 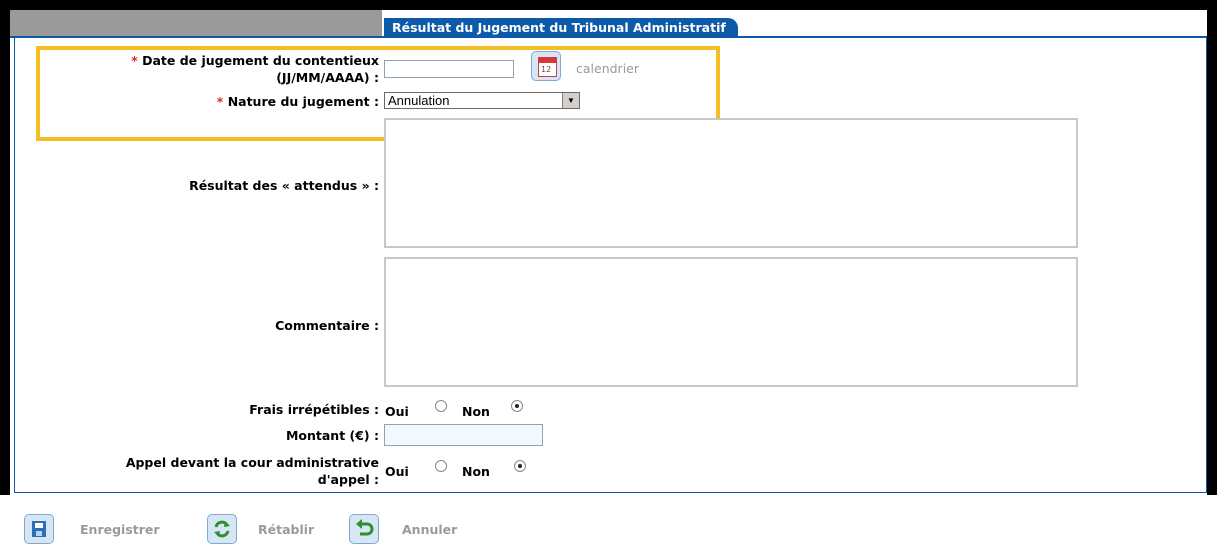 What do you see at coordinates (397, 471) in the screenshot?
I see `appel-oui-label: Oui` at bounding box center [397, 471].